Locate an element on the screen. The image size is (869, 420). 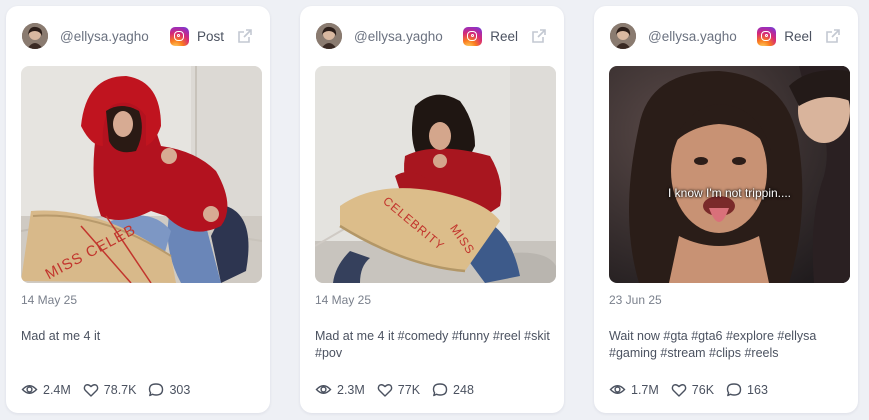
views-stat: 2.3M is located at coordinates (340, 389).